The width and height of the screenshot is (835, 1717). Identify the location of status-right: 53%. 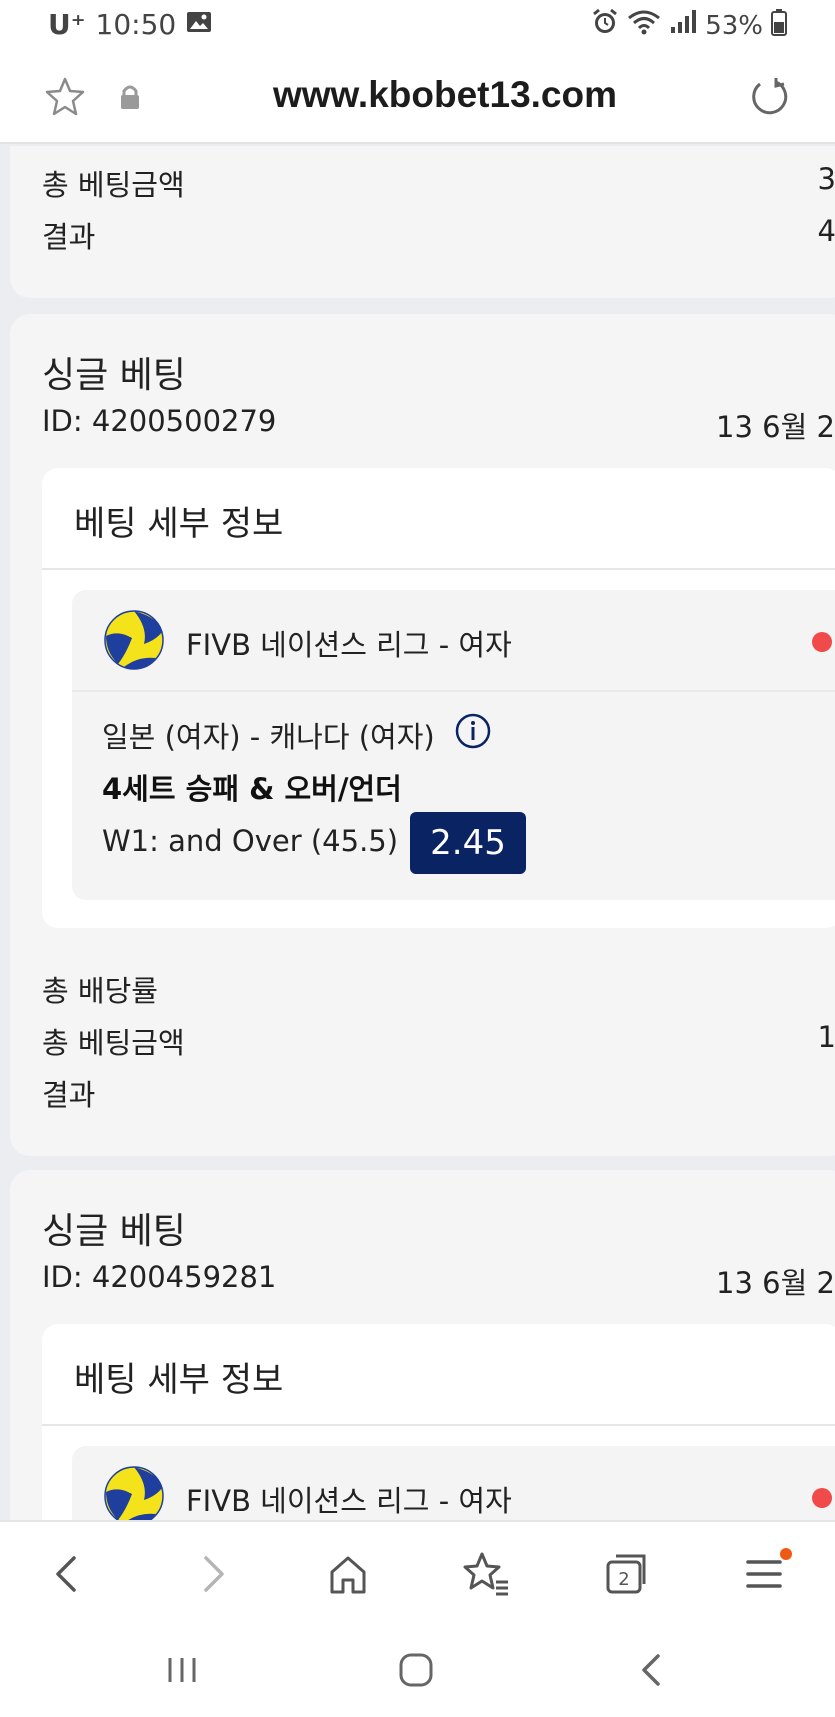
(689, 25).